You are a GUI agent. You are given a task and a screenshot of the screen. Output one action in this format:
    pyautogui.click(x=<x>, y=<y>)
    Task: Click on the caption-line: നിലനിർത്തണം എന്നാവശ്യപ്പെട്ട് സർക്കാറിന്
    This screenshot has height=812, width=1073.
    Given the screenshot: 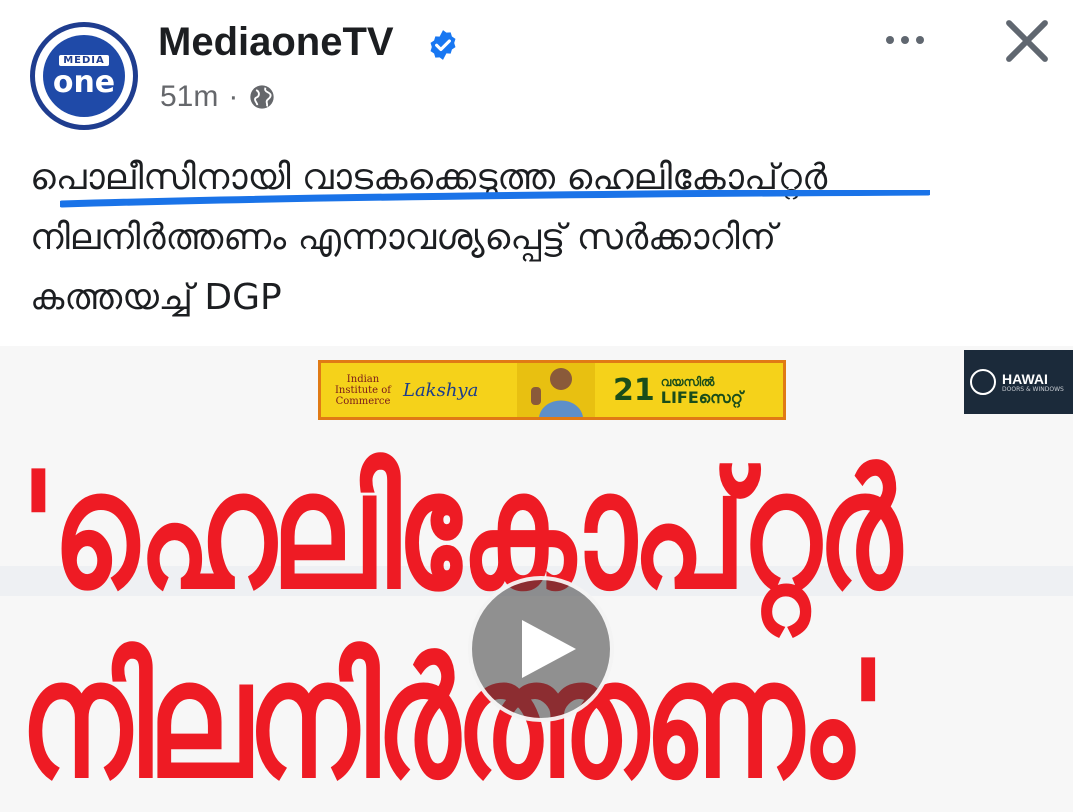 What is the action you would take?
    pyautogui.click(x=403, y=237)
    